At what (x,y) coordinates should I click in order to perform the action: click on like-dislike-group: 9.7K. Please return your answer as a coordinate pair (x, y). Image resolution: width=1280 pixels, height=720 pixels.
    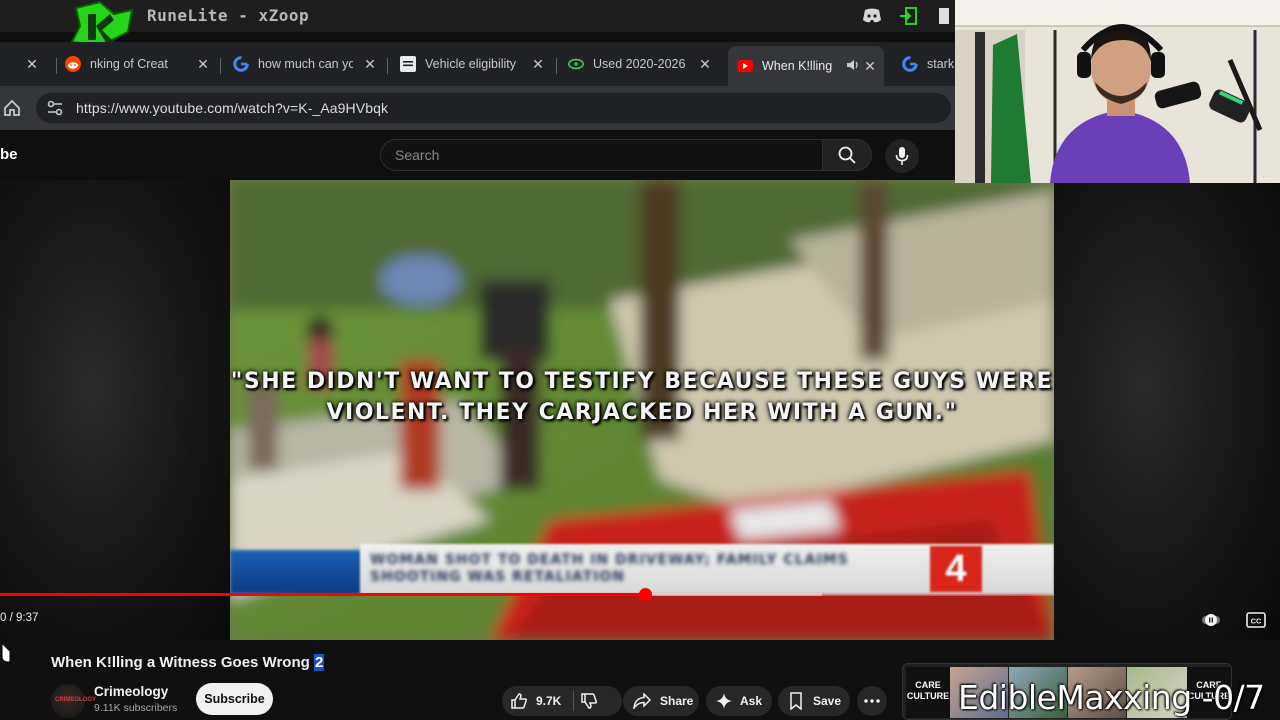
    Looking at the image, I should click on (562, 701).